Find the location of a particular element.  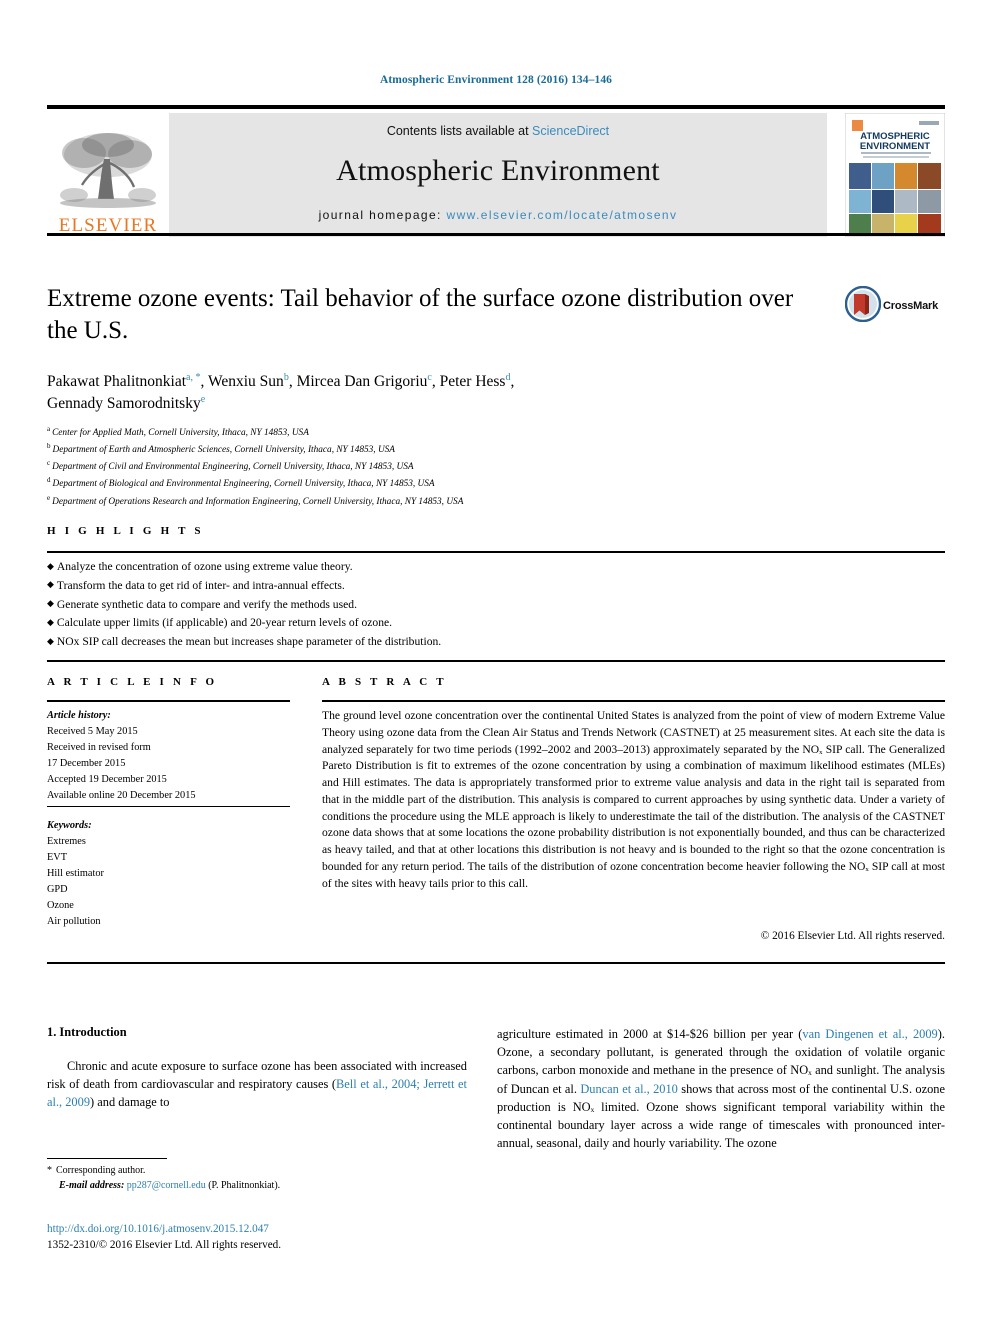

svg-text: ENVIRONMENT is located at coordinates (895, 146).